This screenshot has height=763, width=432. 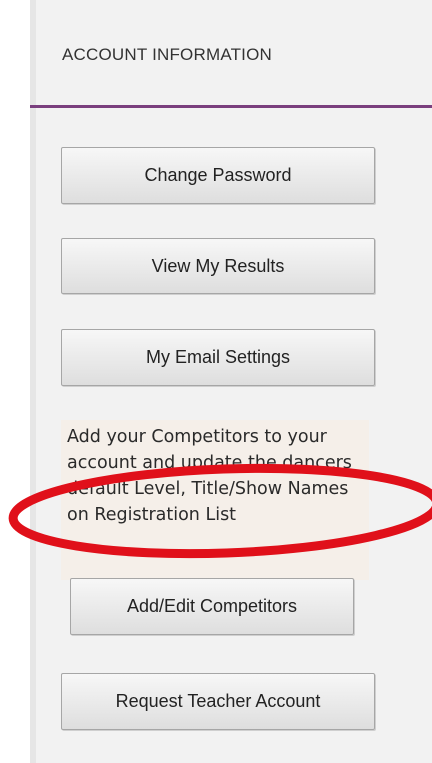 What do you see at coordinates (218, 357) in the screenshot?
I see `email-settings-button: My Email Settings` at bounding box center [218, 357].